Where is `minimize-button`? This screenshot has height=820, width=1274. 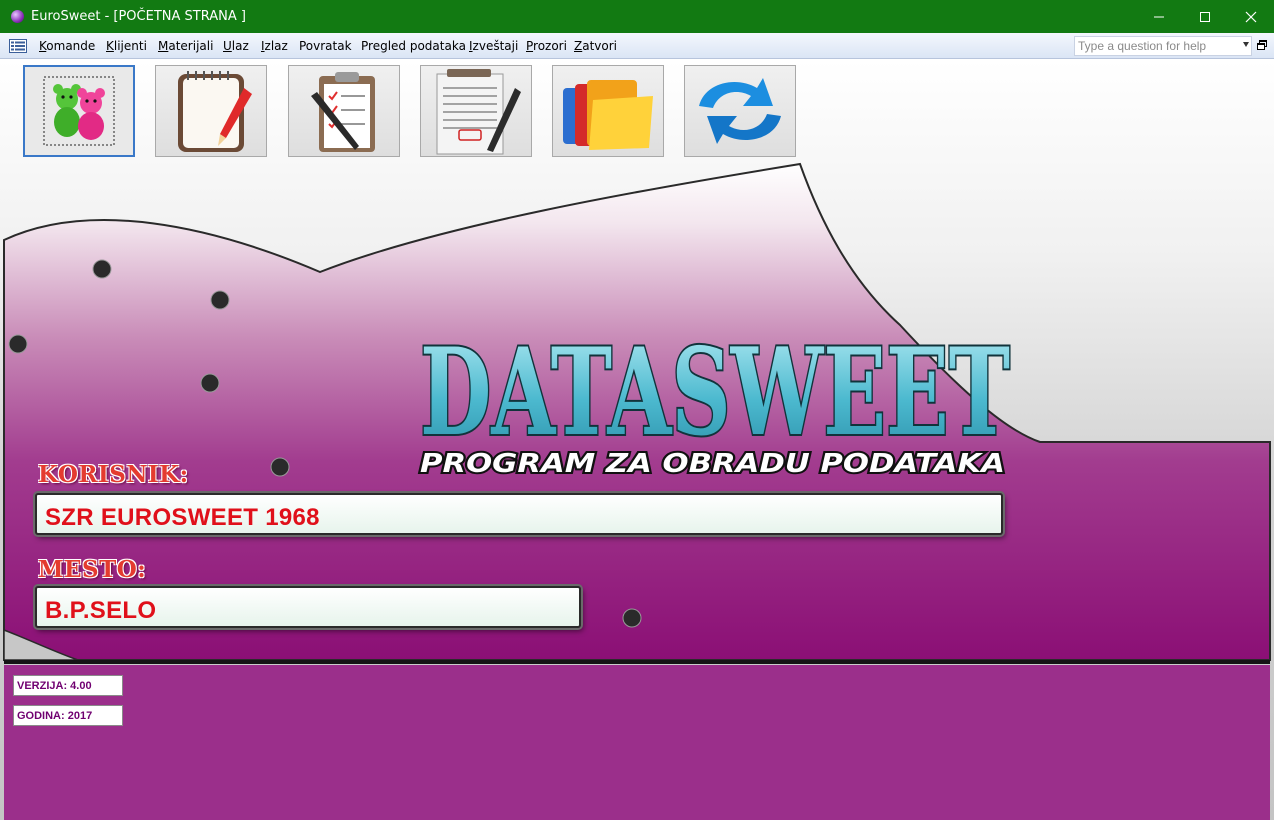 minimize-button is located at coordinates (1159, 16).